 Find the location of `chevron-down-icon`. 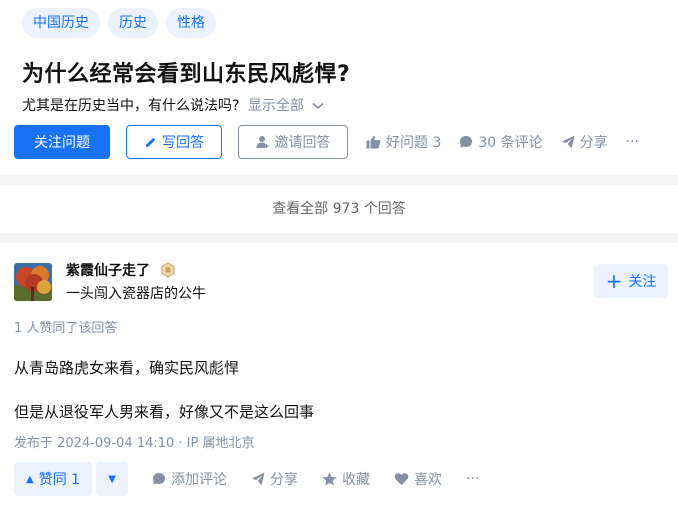

chevron-down-icon is located at coordinates (318, 106).